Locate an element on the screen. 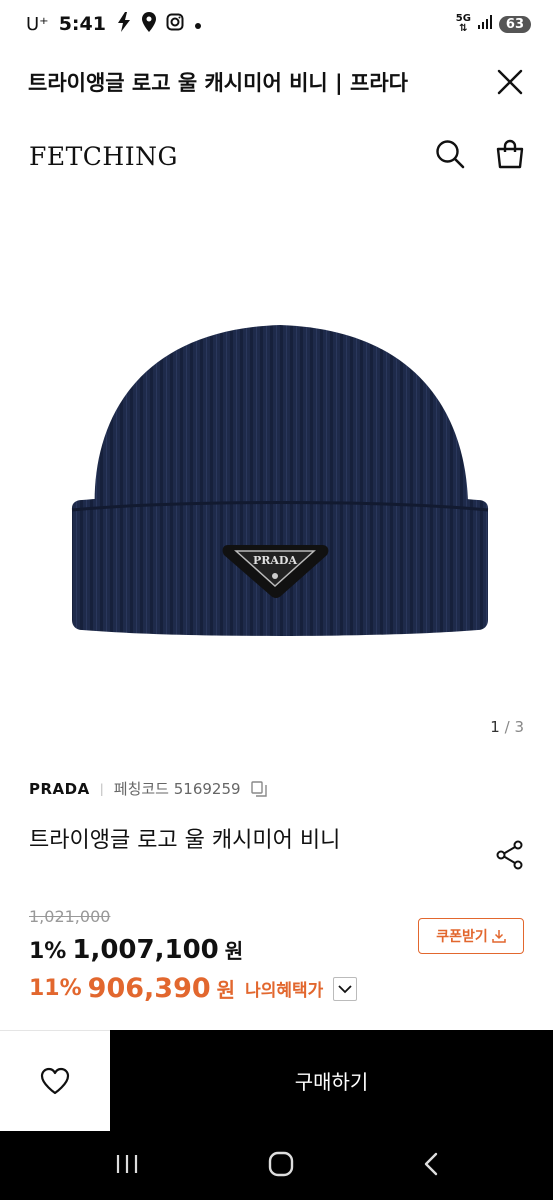 The height and width of the screenshot is (1200, 553). home-icon is located at coordinates (281, 1166).